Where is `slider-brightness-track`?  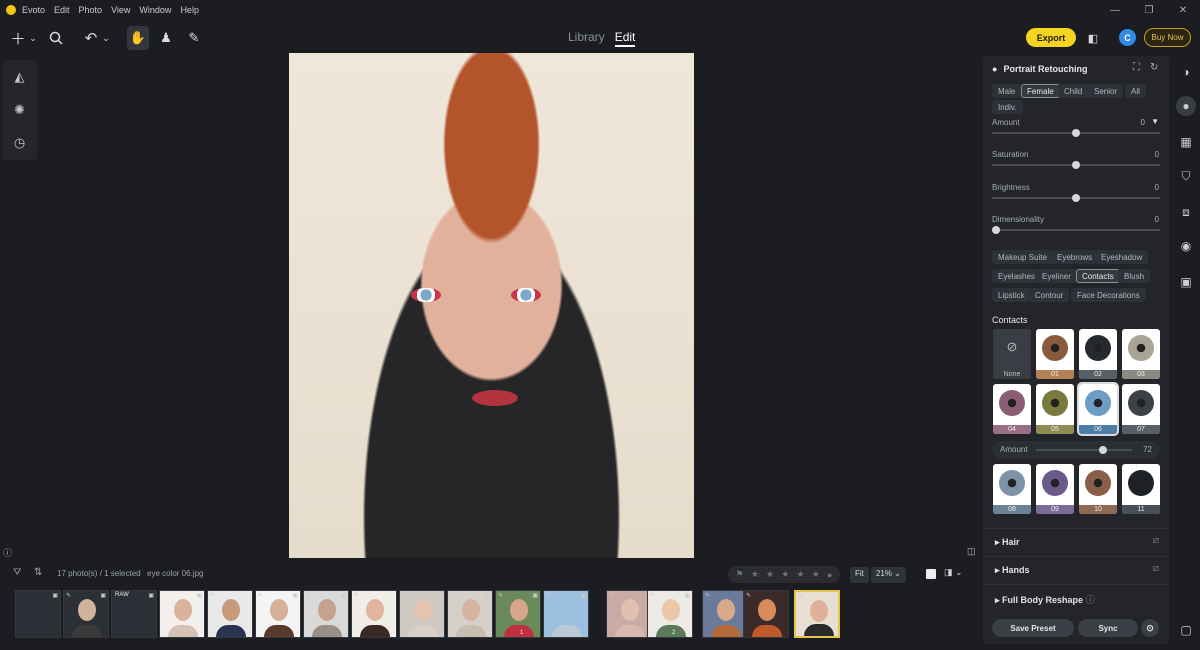 slider-brightness-track is located at coordinates (1076, 198).